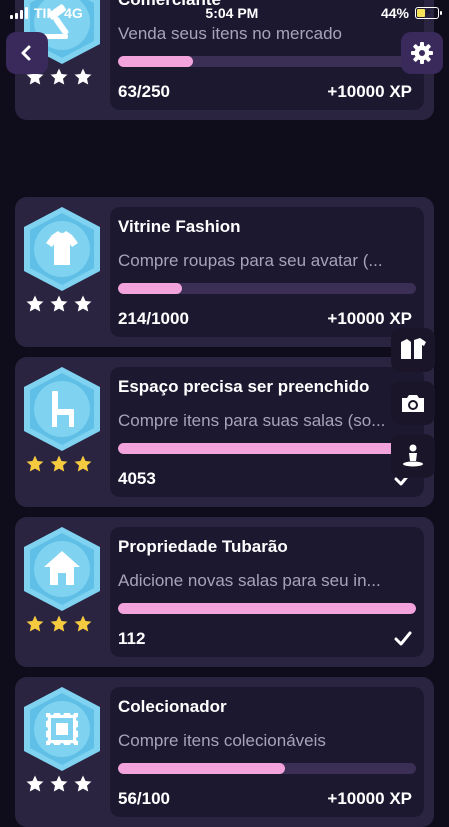 Image resolution: width=449 pixels, height=827 pixels. Describe the element at coordinates (232, 13) in the screenshot. I see `clock: 5:04 PM` at that location.